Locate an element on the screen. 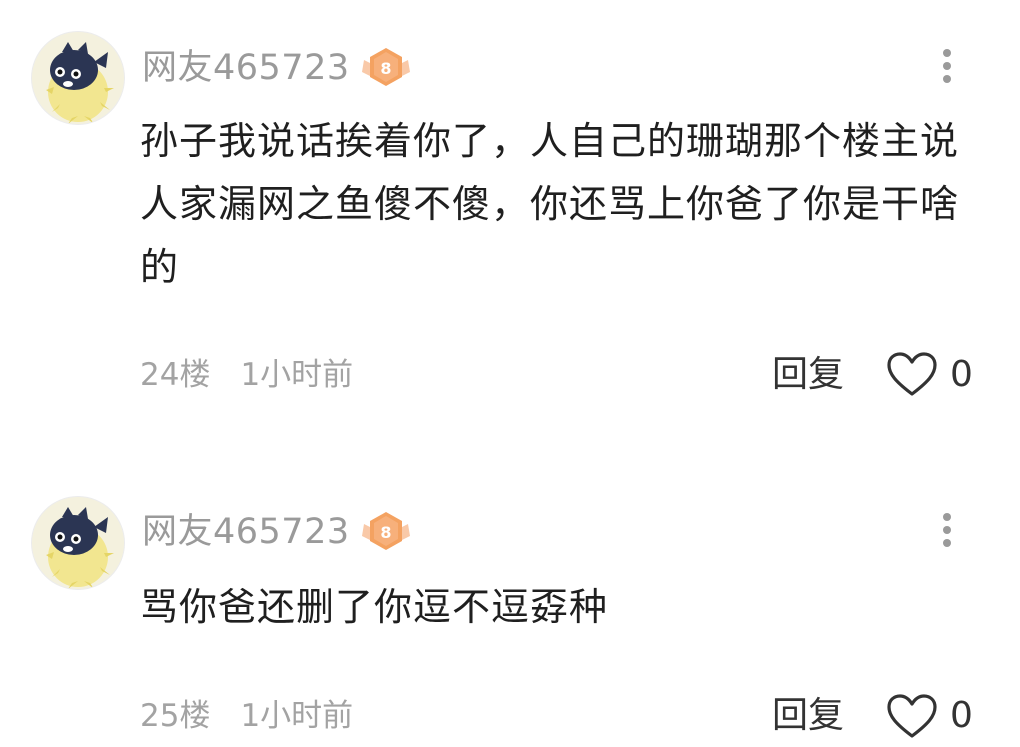 The width and height of the screenshot is (1020, 747). comment-meta: 25楼 1小时前 is located at coordinates (246, 716).